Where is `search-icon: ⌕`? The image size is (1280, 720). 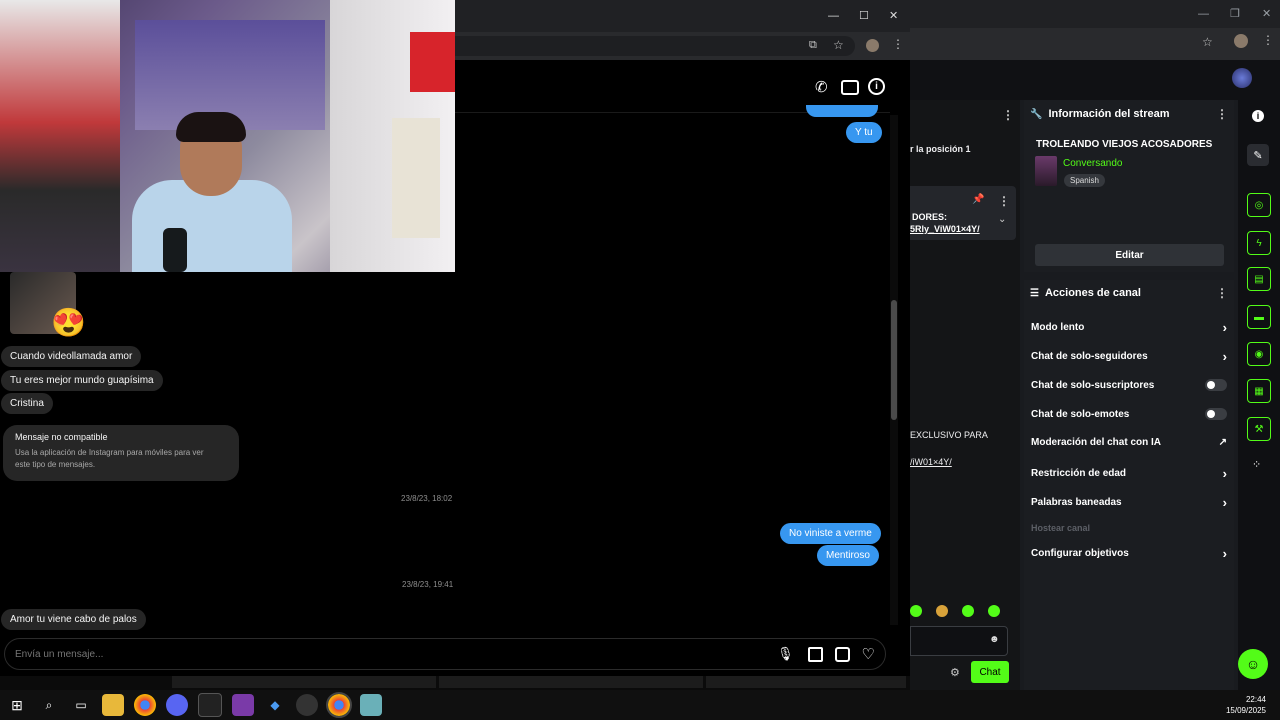
search-icon: ⌕ is located at coordinates (49, 705).